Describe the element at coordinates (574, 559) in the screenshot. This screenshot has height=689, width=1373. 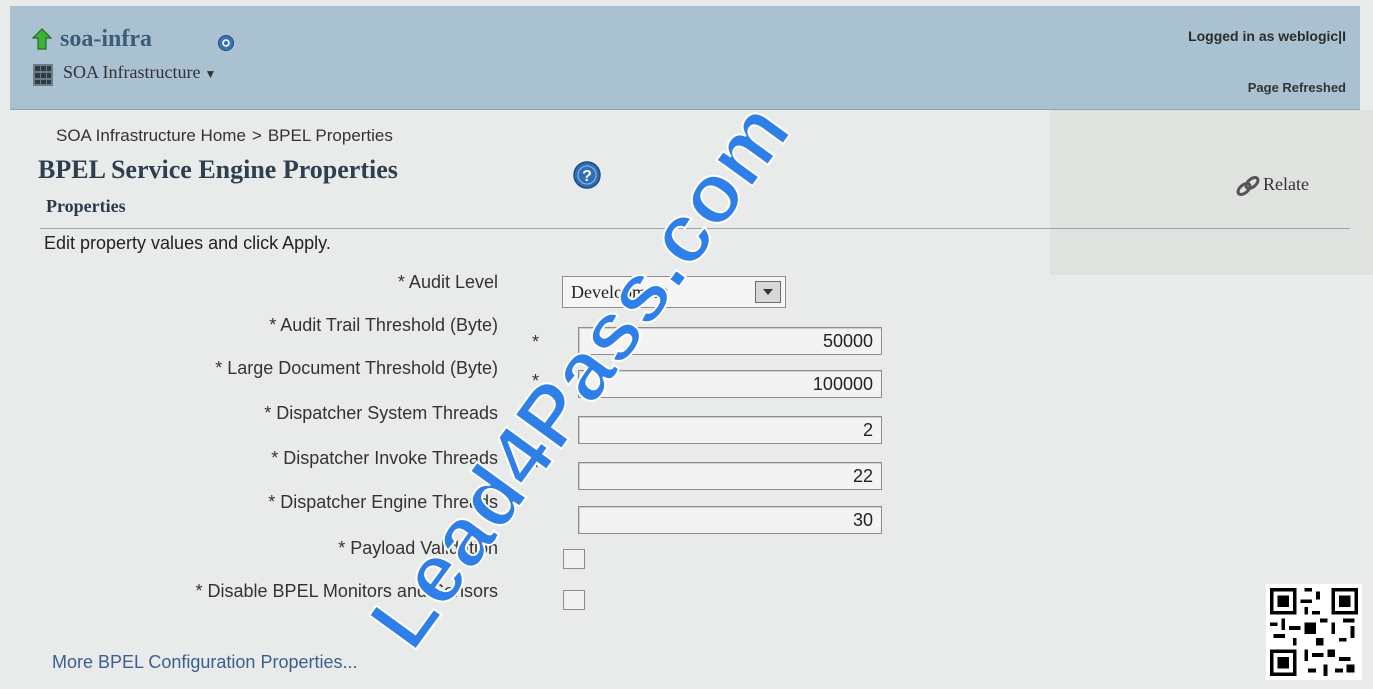
I see `payload-validation-checkbox` at that location.